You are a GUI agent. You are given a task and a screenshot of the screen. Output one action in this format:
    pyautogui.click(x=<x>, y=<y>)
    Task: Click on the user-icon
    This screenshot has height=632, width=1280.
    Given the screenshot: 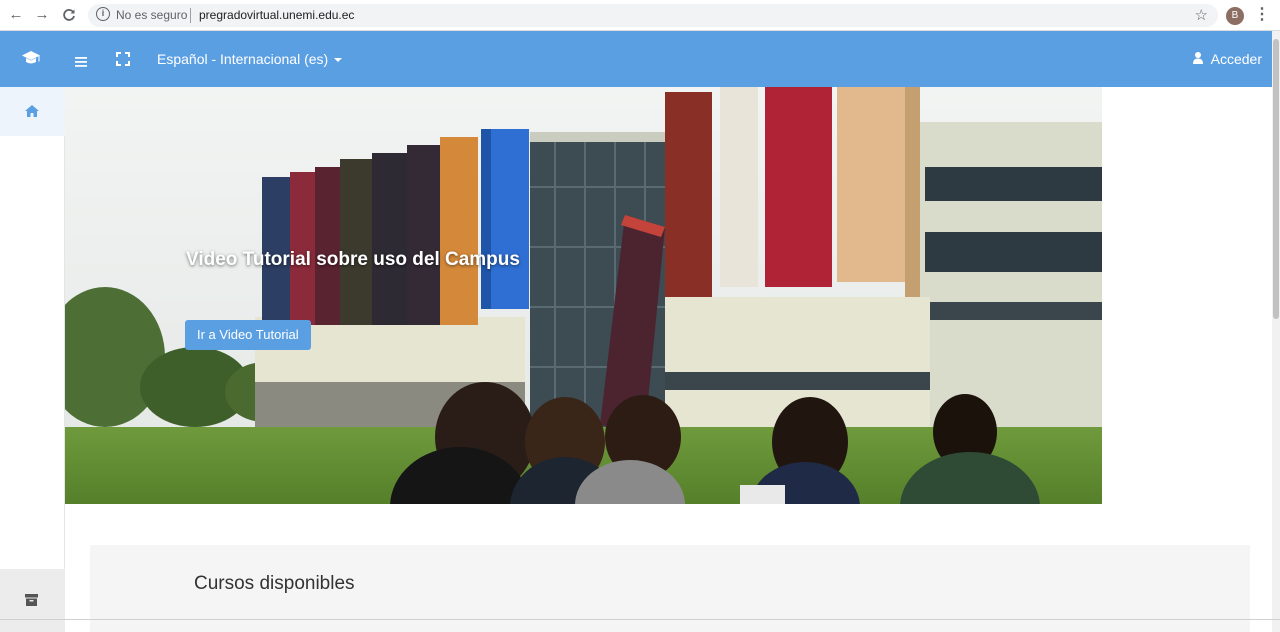 What is the action you would take?
    pyautogui.click(x=1197, y=59)
    